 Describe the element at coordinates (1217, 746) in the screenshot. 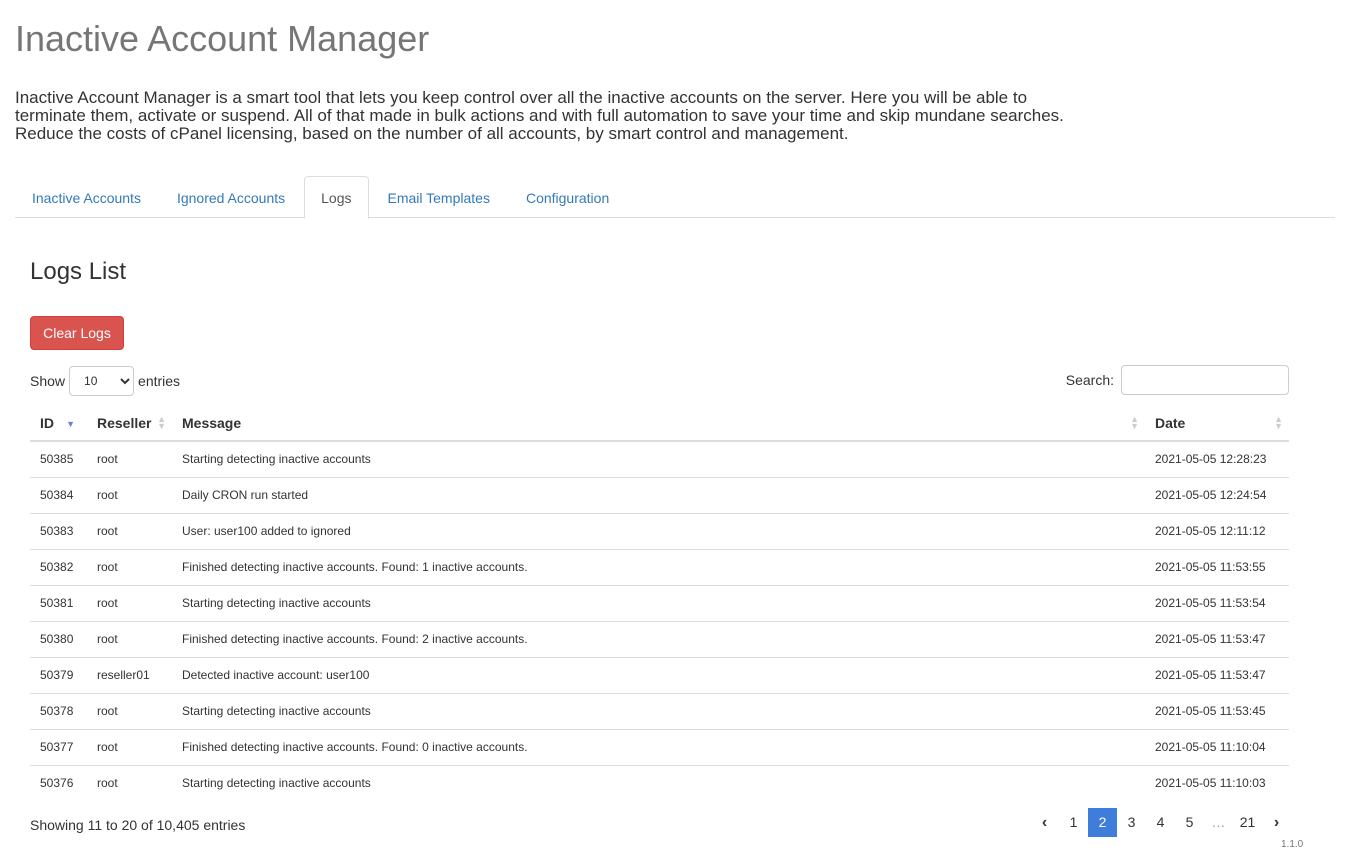

I see `cell-date: 2021-05-05 11:10:04` at that location.